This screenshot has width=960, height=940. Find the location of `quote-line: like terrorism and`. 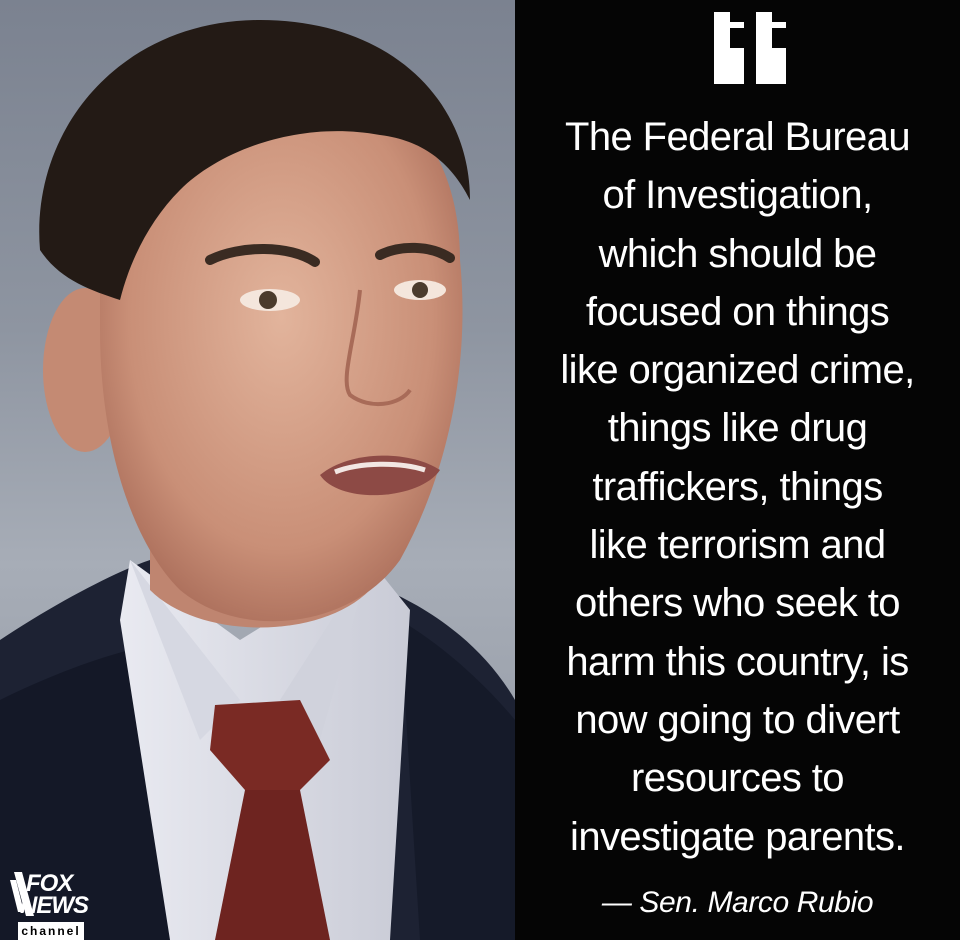

quote-line: like terrorism and is located at coordinates (738, 545).